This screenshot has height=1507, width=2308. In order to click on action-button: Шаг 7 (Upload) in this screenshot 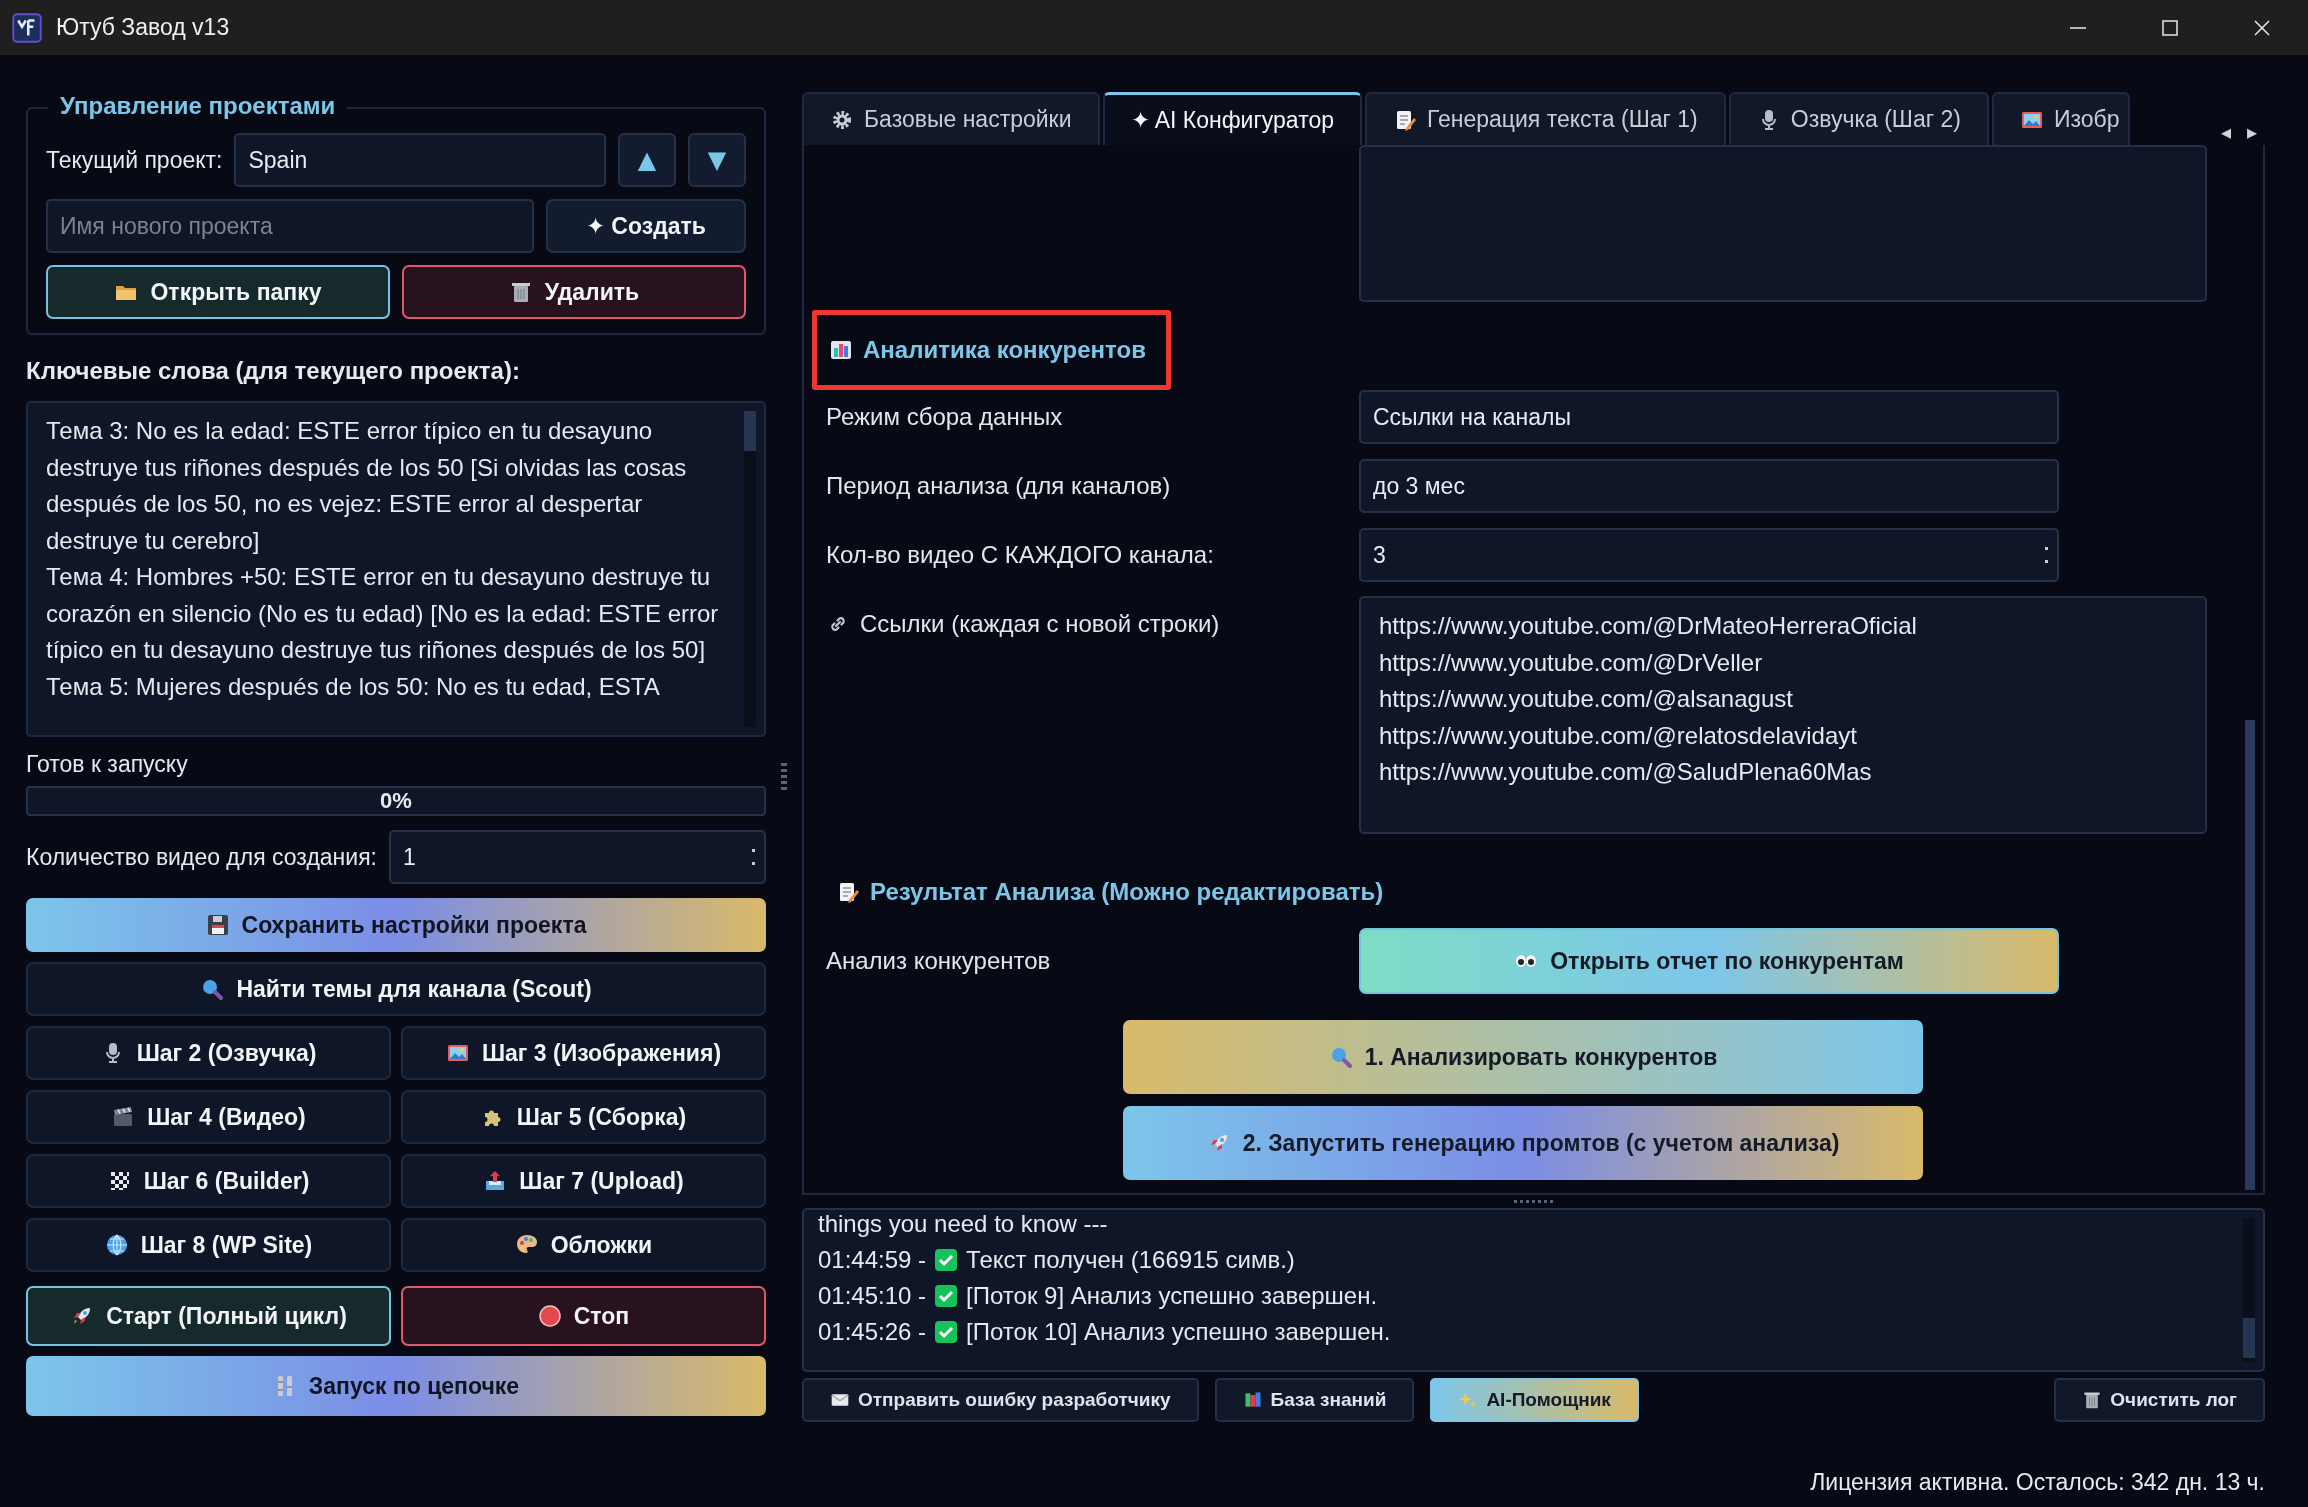, I will do `click(583, 1181)`.